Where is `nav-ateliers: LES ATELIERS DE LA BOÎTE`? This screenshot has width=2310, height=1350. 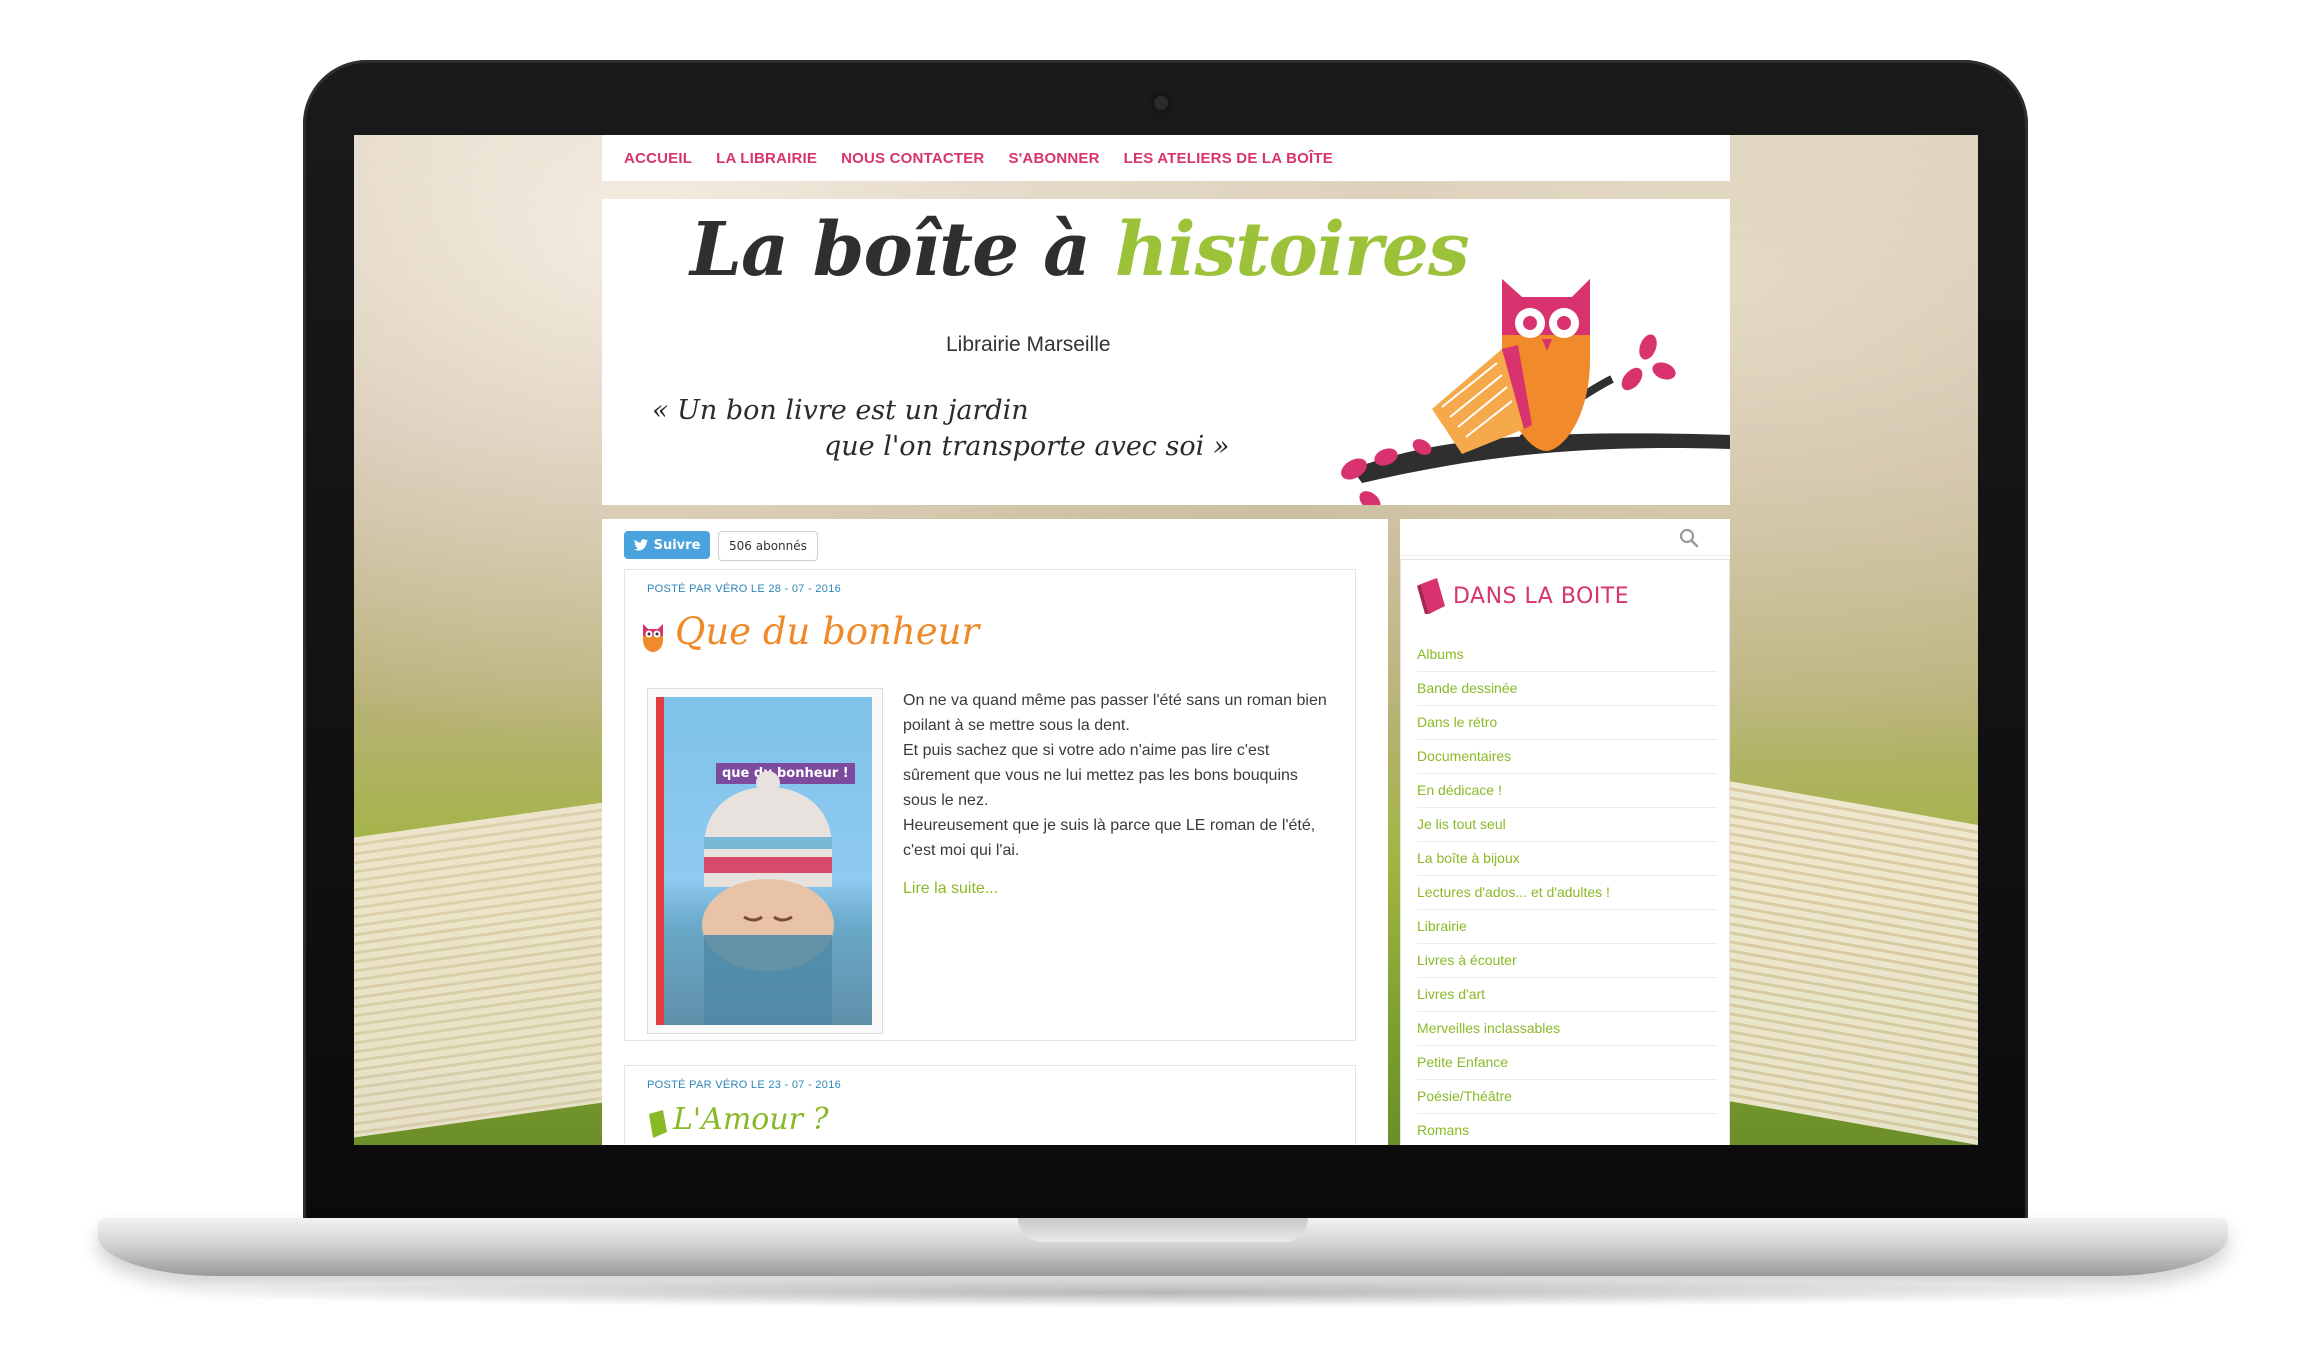
nav-ateliers: LES ATELIERS DE LA BOÎTE is located at coordinates (1228, 158).